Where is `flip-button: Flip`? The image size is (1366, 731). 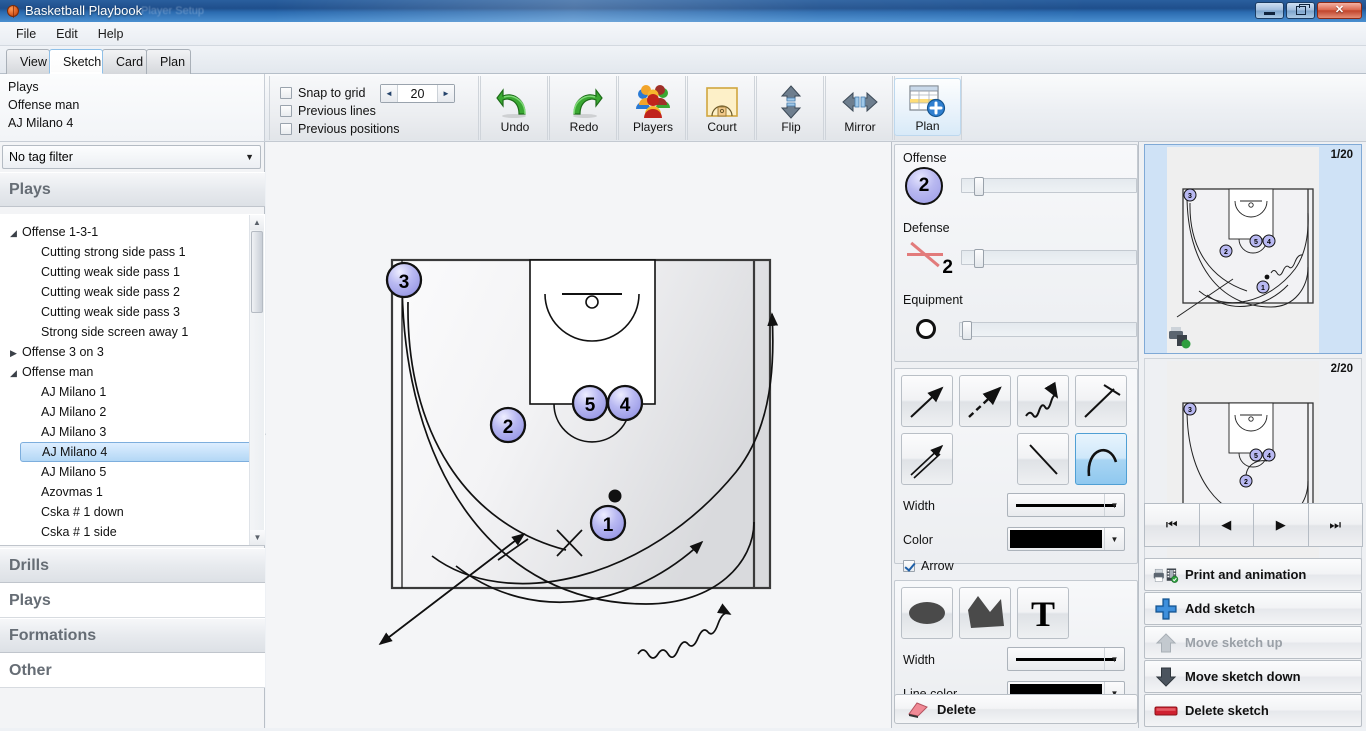 flip-button: Flip is located at coordinates (791, 107).